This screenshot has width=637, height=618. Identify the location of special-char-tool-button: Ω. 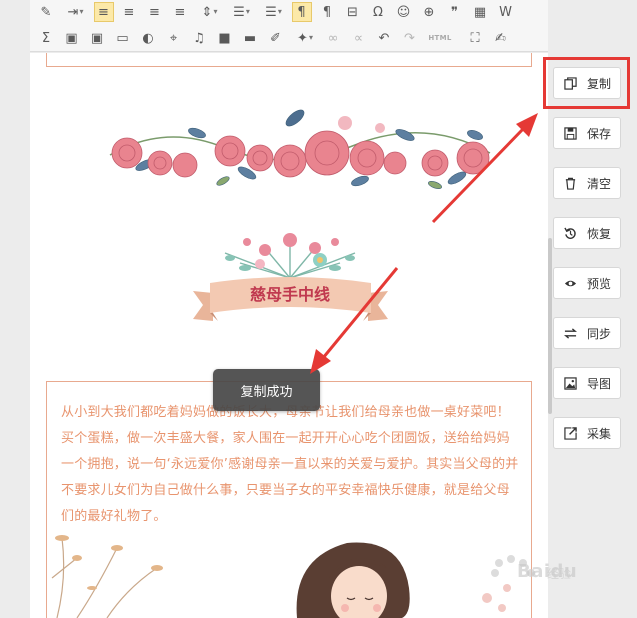
(378, 12).